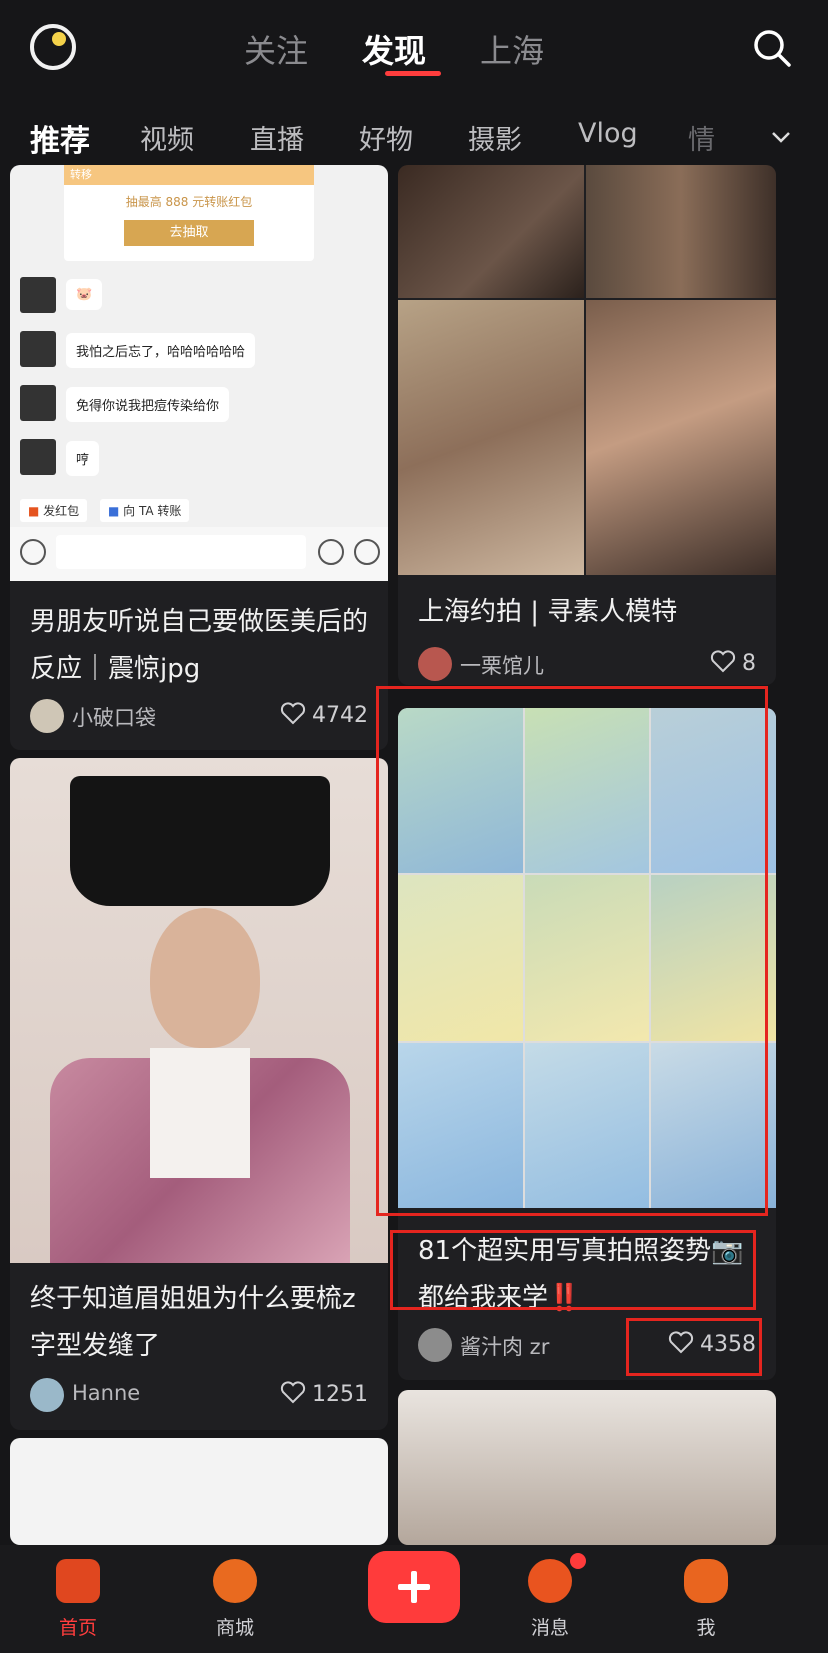  Describe the element at coordinates (234, 1628) in the screenshot. I see `nav-mall-label: 商城` at that location.